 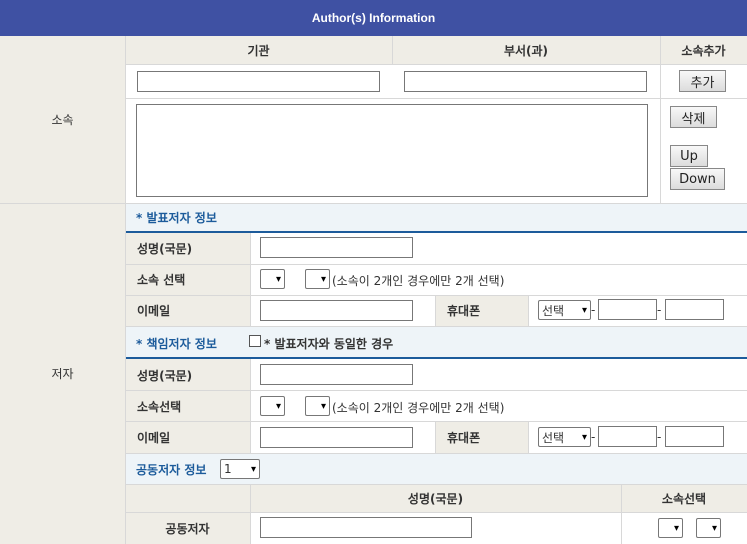 I want to click on col-org-header: 기관, so click(x=258, y=51).